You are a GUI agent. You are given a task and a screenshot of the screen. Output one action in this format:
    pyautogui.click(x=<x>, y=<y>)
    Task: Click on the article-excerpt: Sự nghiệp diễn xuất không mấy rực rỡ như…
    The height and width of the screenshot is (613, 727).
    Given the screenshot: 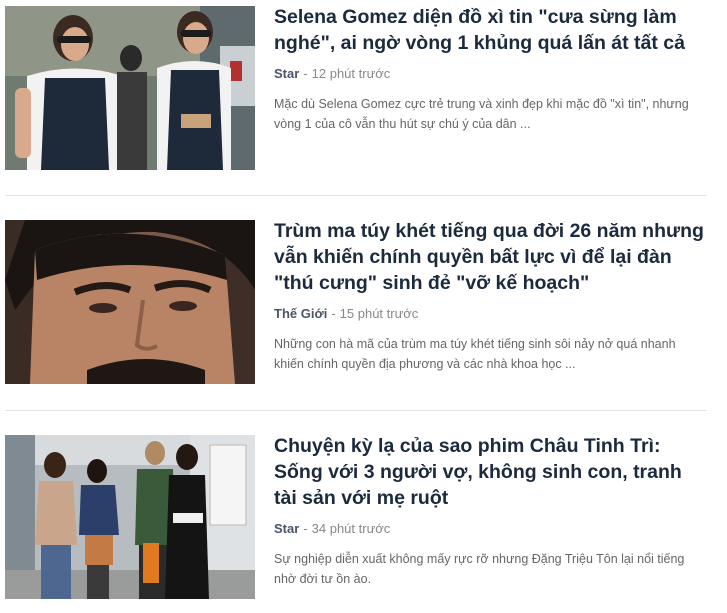 What is the action you would take?
    pyautogui.click(x=479, y=569)
    